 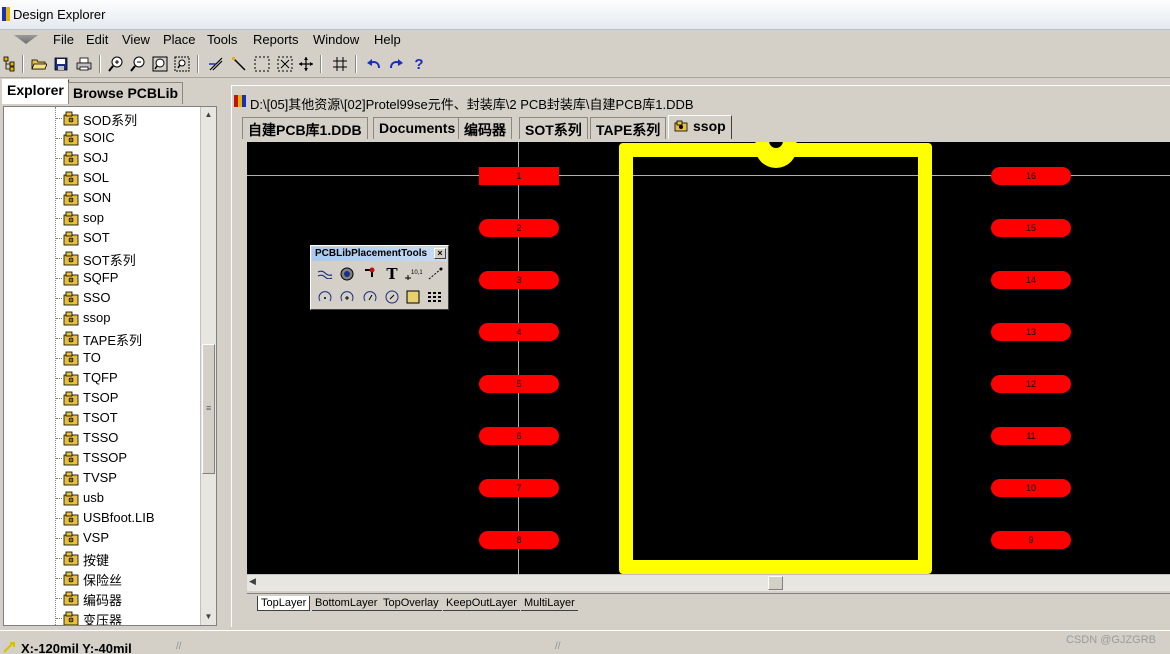 I want to click on tab-sot-series: SOT系列, so click(x=553, y=128).